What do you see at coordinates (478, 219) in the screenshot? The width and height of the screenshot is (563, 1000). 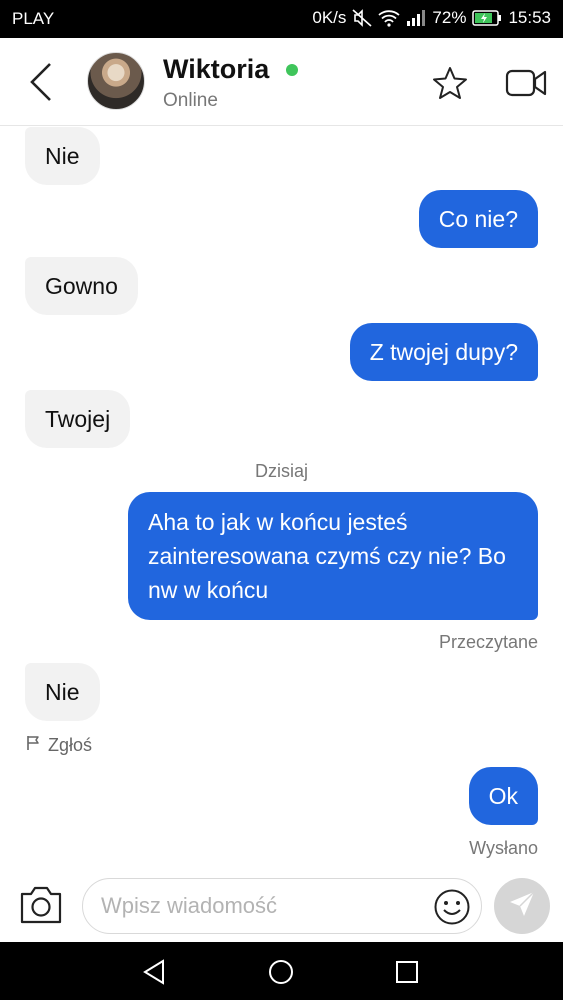 I see `message-outgoing: Co nie?` at bounding box center [478, 219].